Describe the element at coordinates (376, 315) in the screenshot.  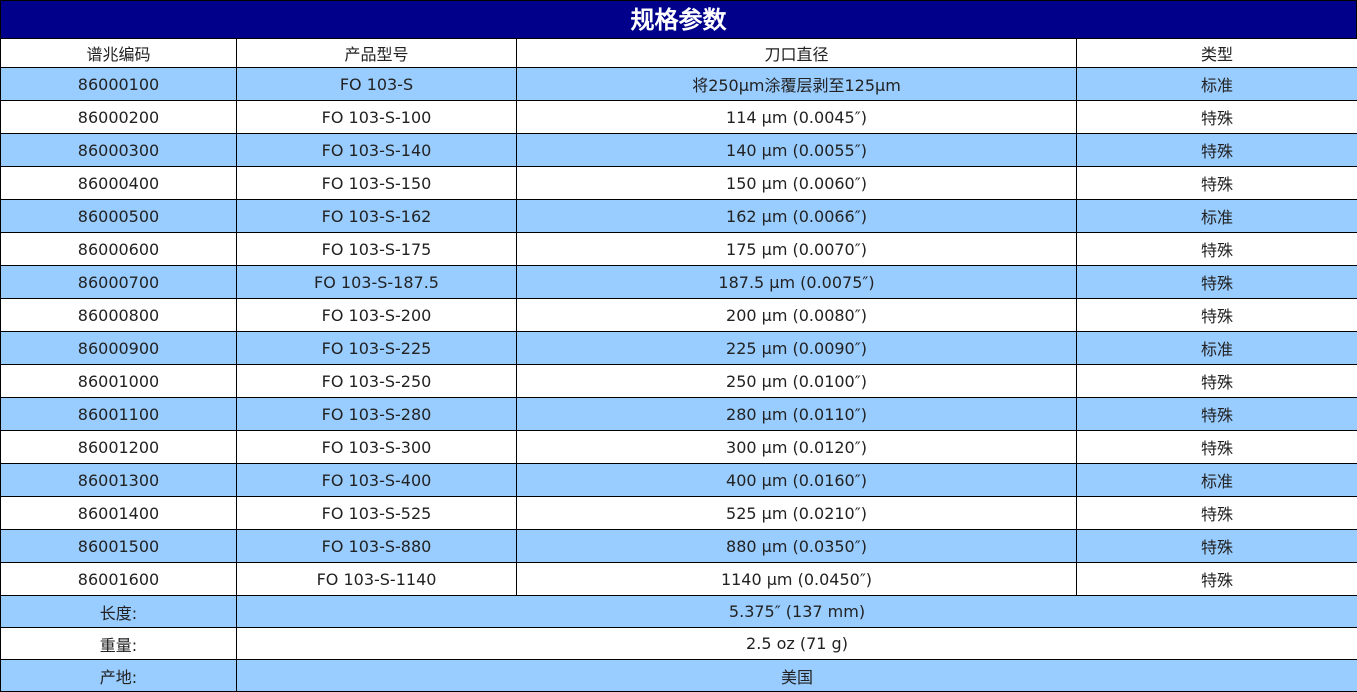
I see `cell-model: FO 103-S-200` at that location.